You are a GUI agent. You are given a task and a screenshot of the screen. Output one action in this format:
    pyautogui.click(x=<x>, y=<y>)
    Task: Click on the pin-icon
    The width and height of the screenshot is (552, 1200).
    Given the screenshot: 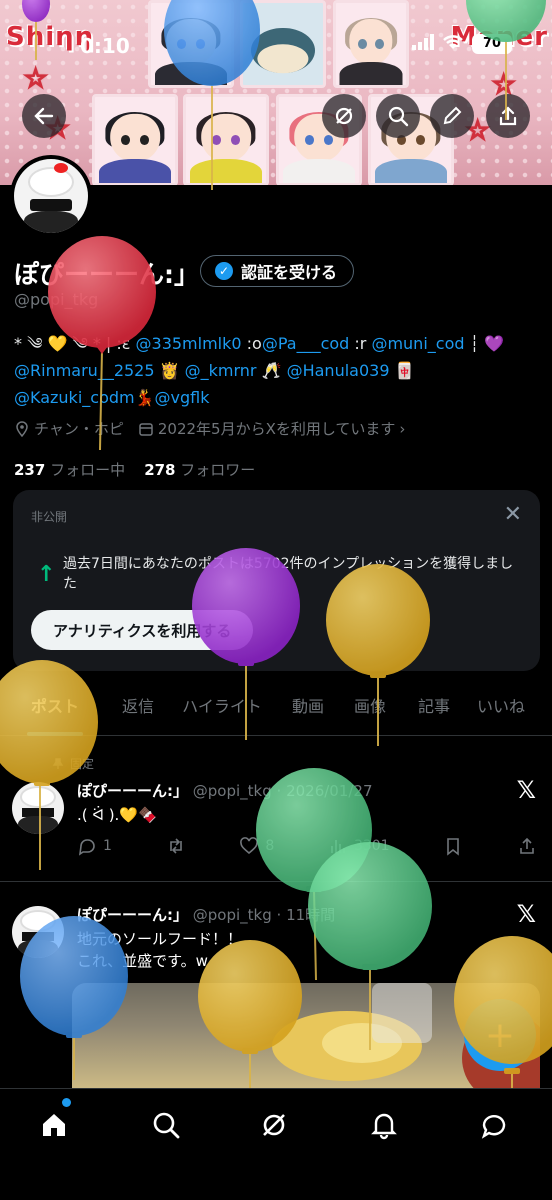 What is the action you would take?
    pyautogui.click(x=58, y=763)
    